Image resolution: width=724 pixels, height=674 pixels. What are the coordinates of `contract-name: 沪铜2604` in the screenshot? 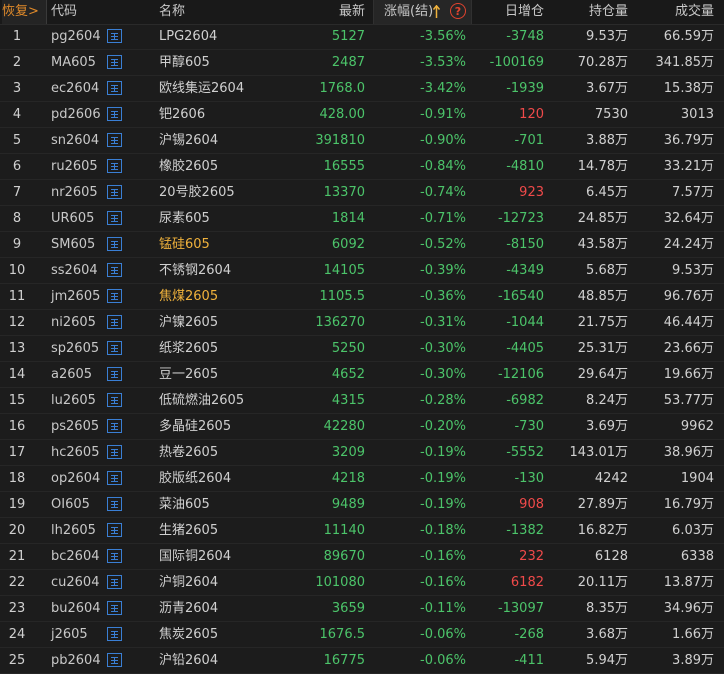 It's located at (188, 582).